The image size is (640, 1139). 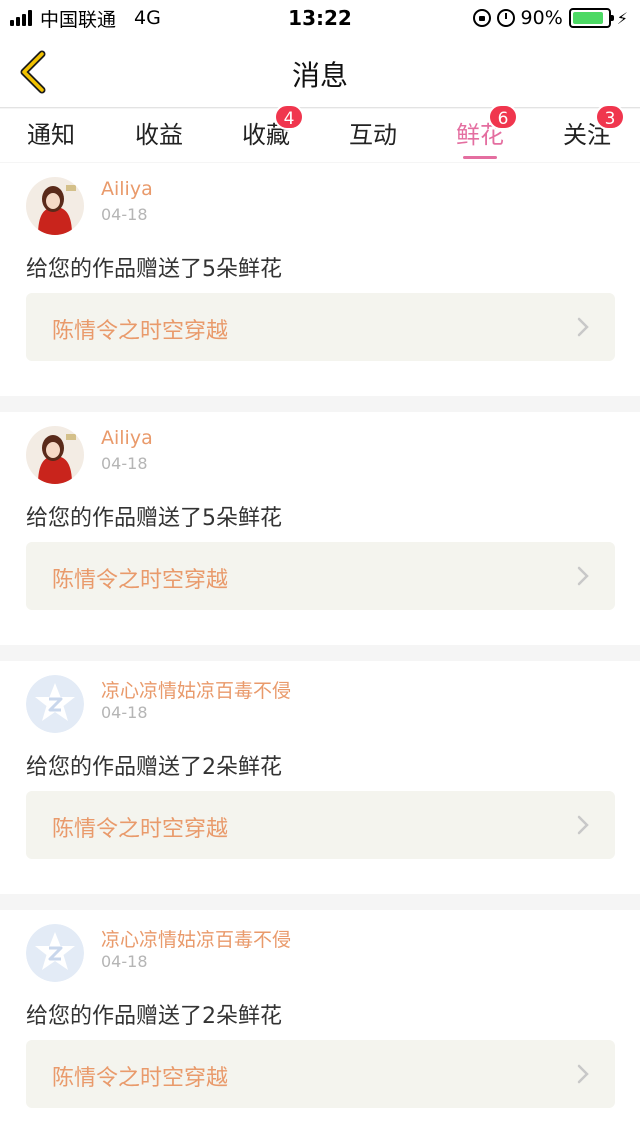 I want to click on tab-flowers: 鲜花 6, so click(x=480, y=131).